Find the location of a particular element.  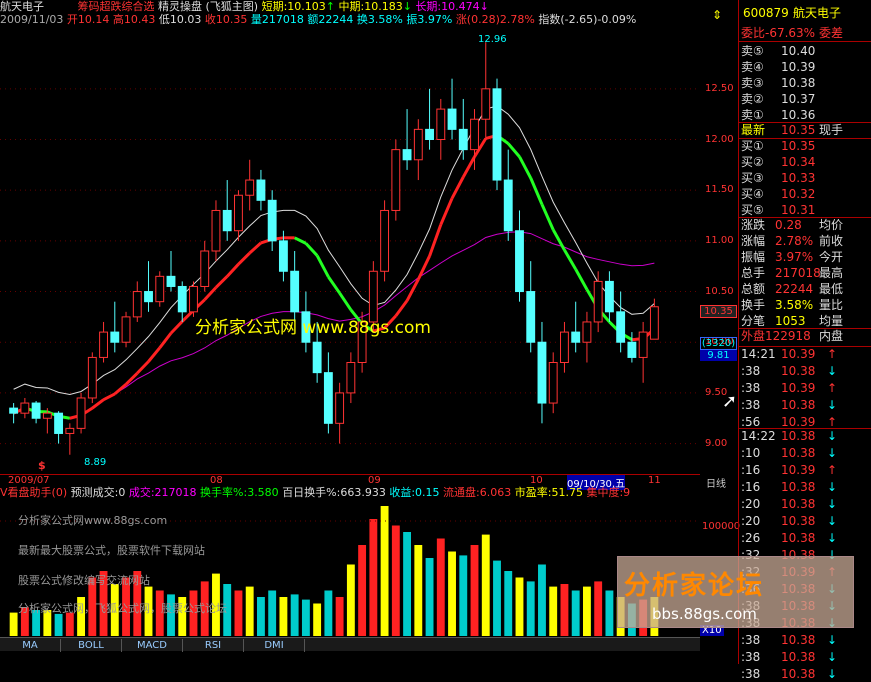

stat-label-2: 最低 is located at coordinates (831, 289).